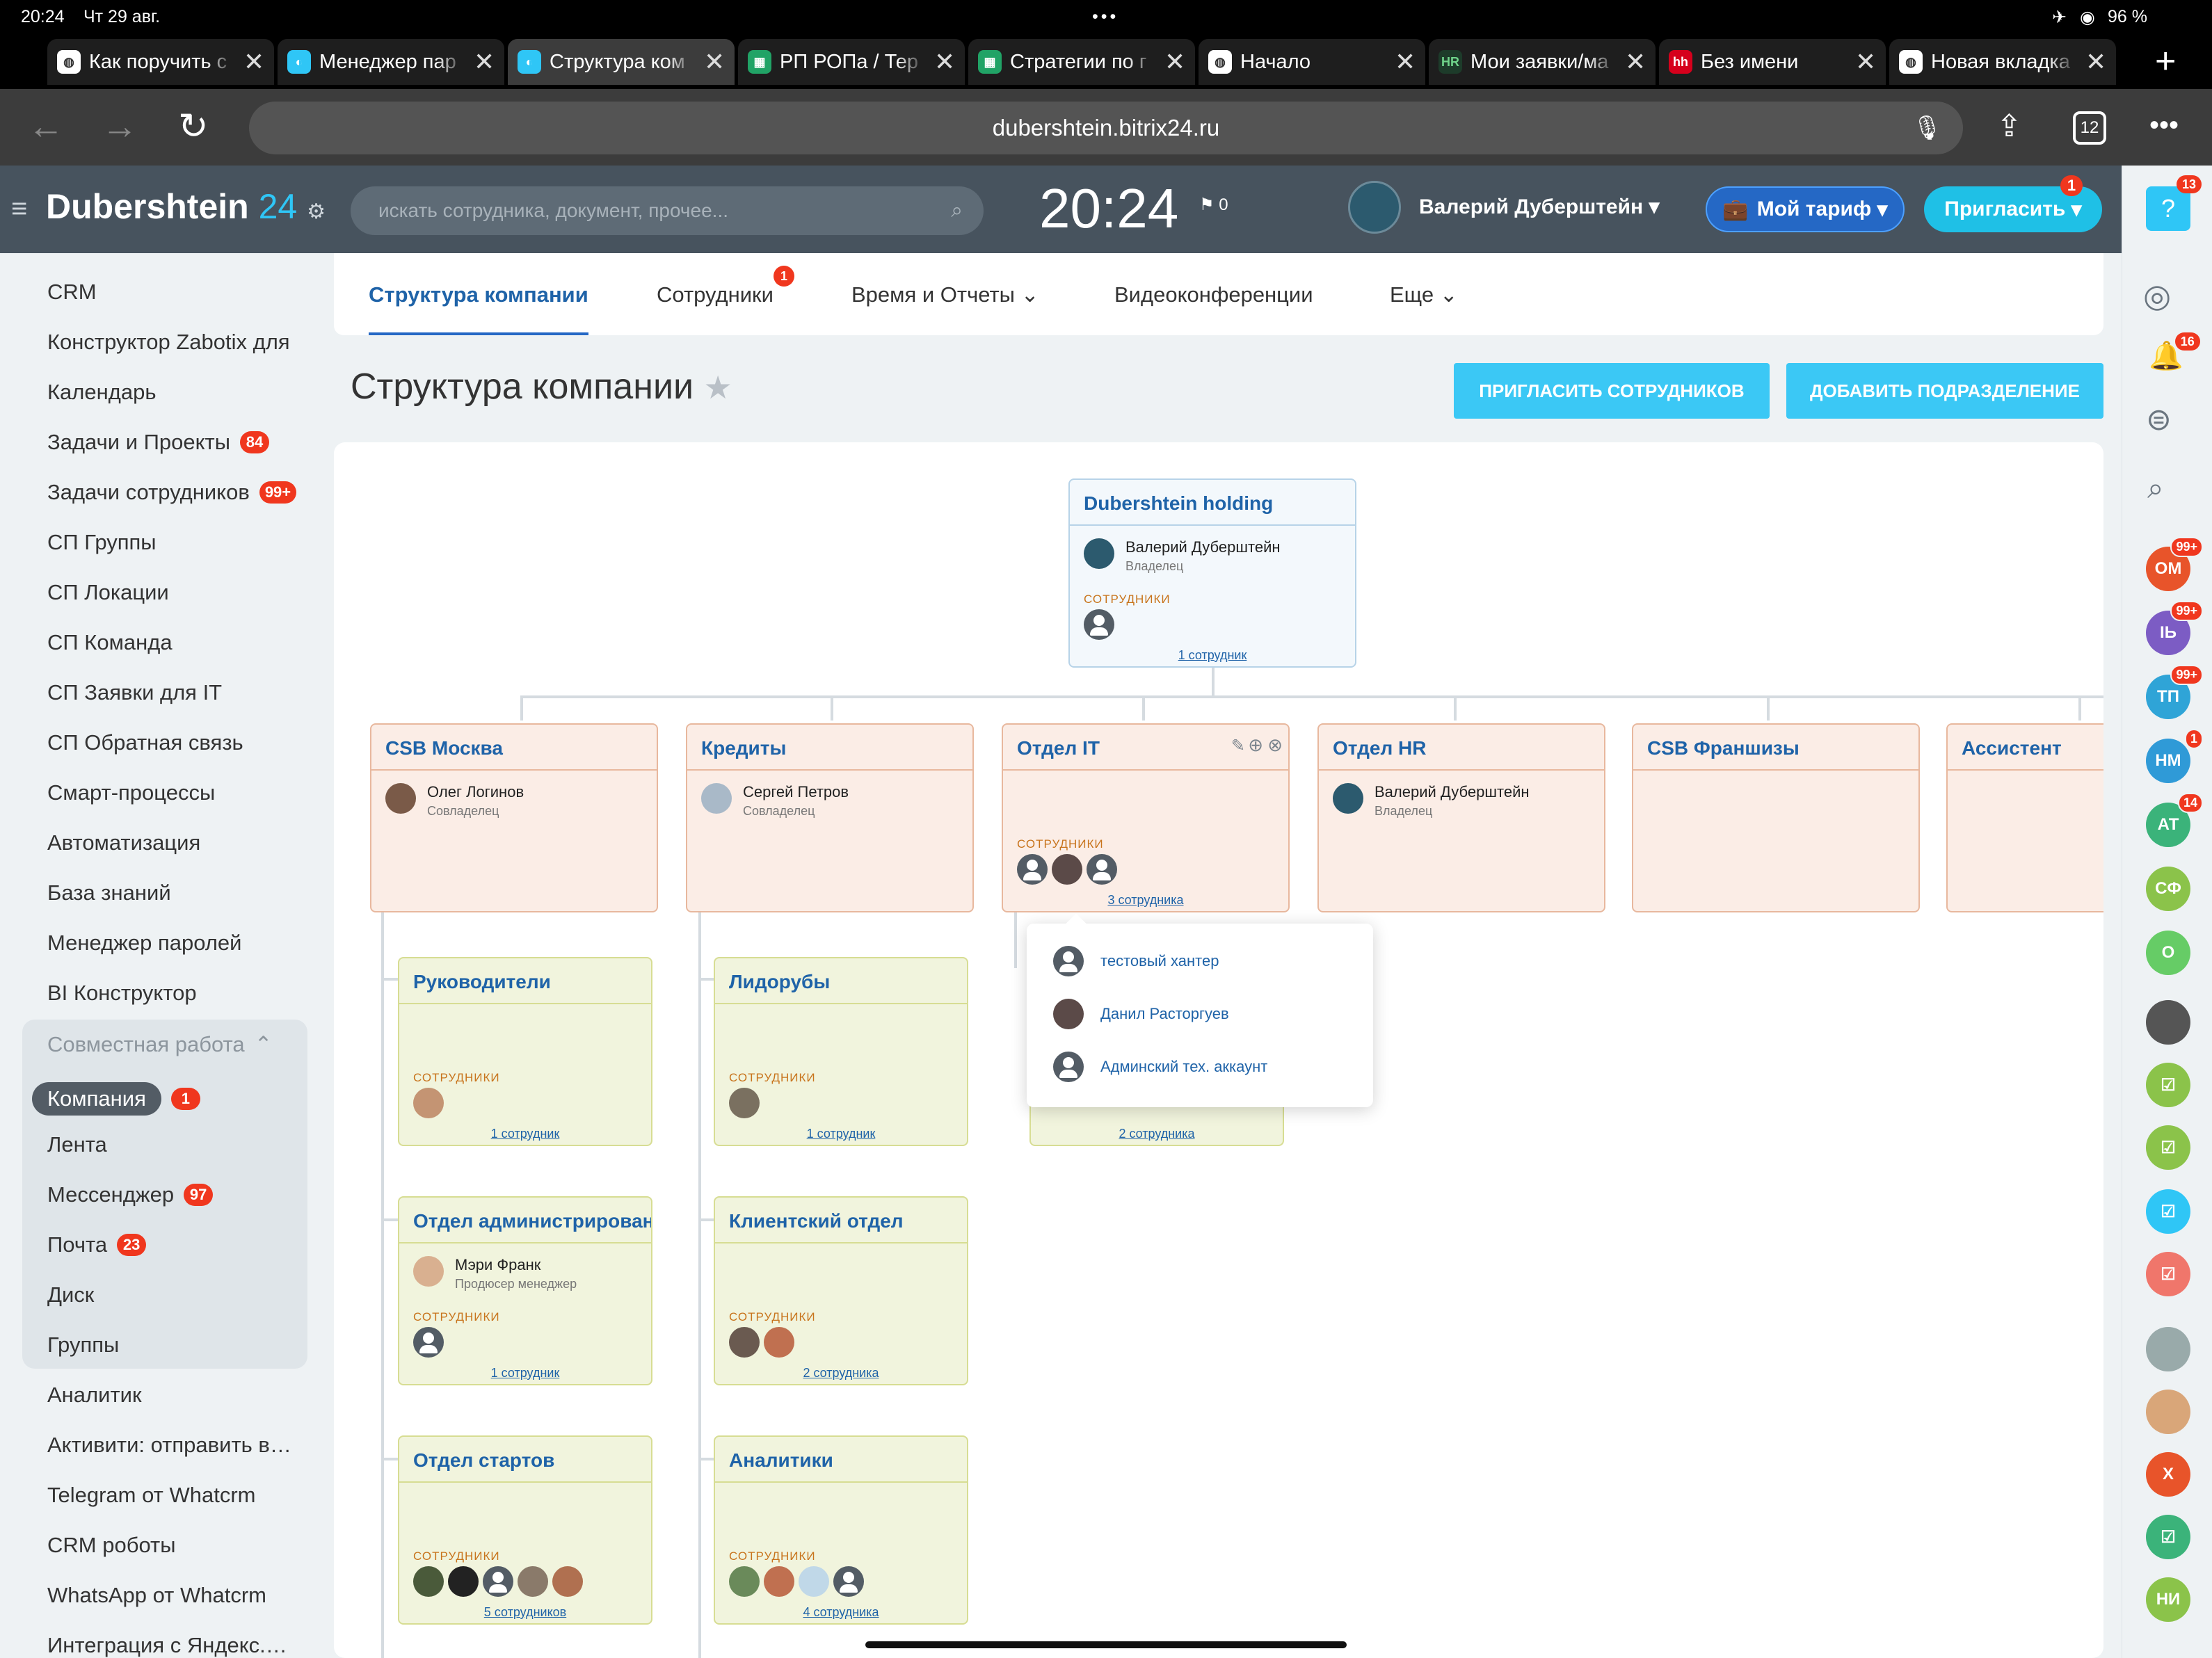 This screenshot has height=1658, width=2212. What do you see at coordinates (134, 692) in the screenshot?
I see `sidebar-item: СП Заявки для IT` at bounding box center [134, 692].